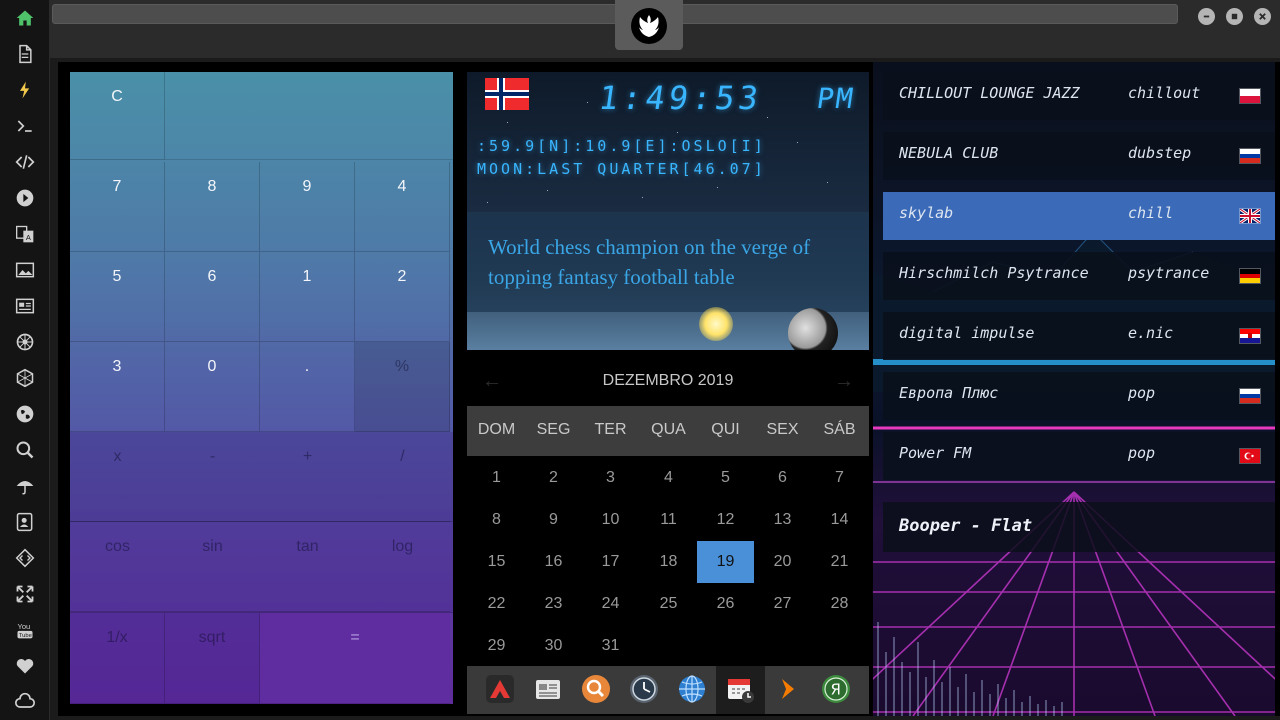  Describe the element at coordinates (25, 54) in the screenshot. I see `document-icon` at that location.